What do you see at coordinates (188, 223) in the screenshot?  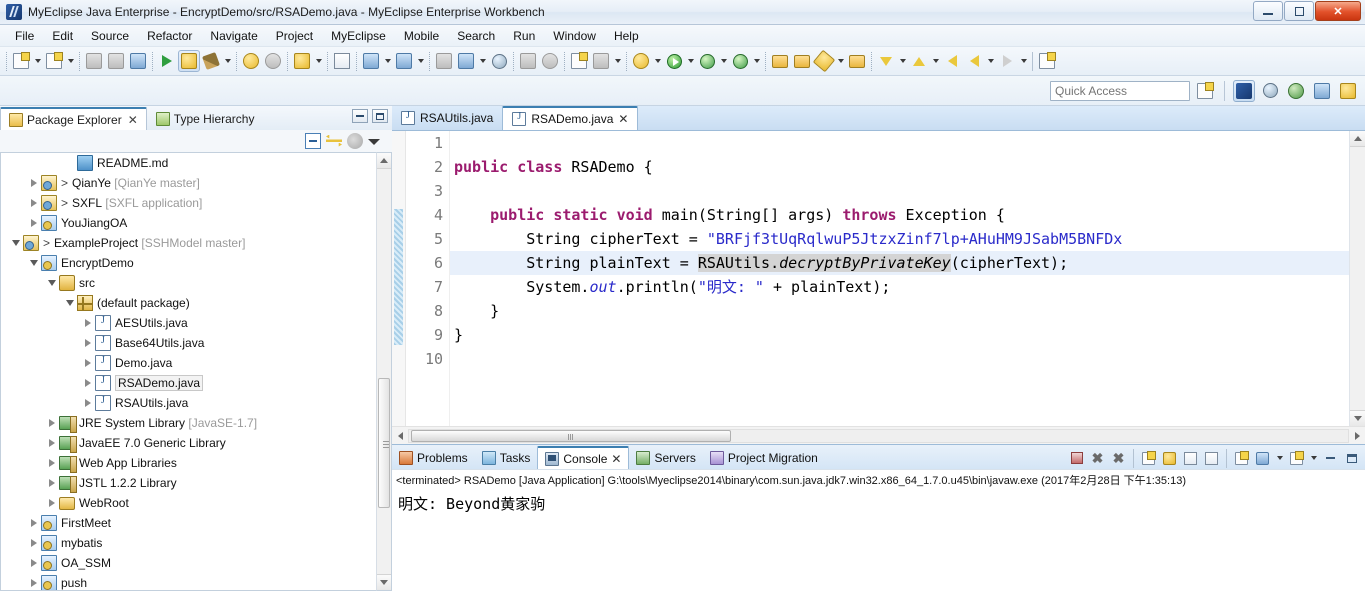 I see `tree-item: YouJiangOA` at bounding box center [188, 223].